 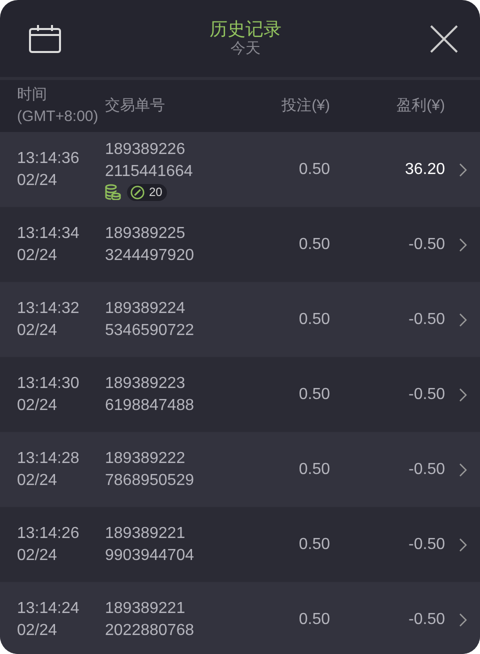 I want to click on table-row: 13:14:28 02/24 189389222 7868950529 0.50 -0.50, so click(x=240, y=469).